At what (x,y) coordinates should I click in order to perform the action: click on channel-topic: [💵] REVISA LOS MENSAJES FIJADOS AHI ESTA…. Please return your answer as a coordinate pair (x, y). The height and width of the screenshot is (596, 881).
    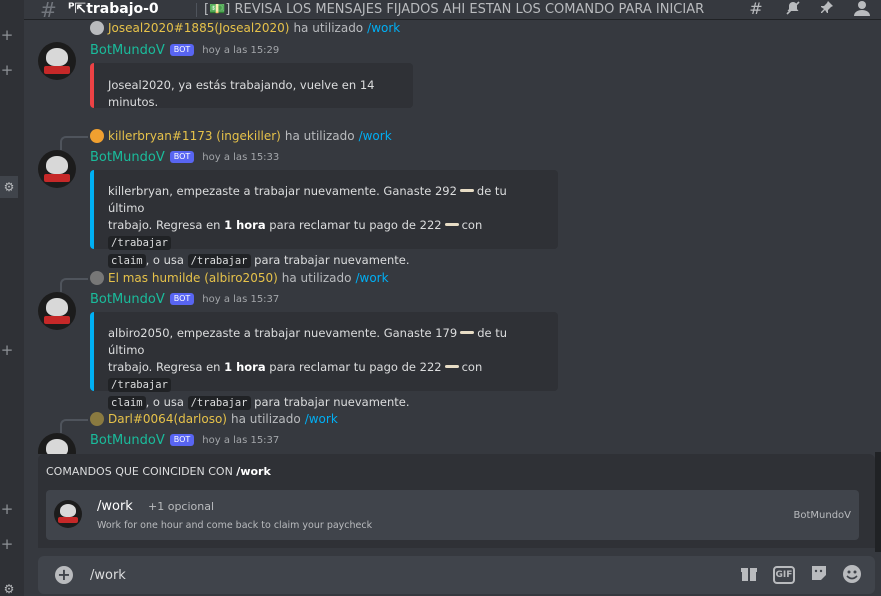
    Looking at the image, I should click on (454, 9).